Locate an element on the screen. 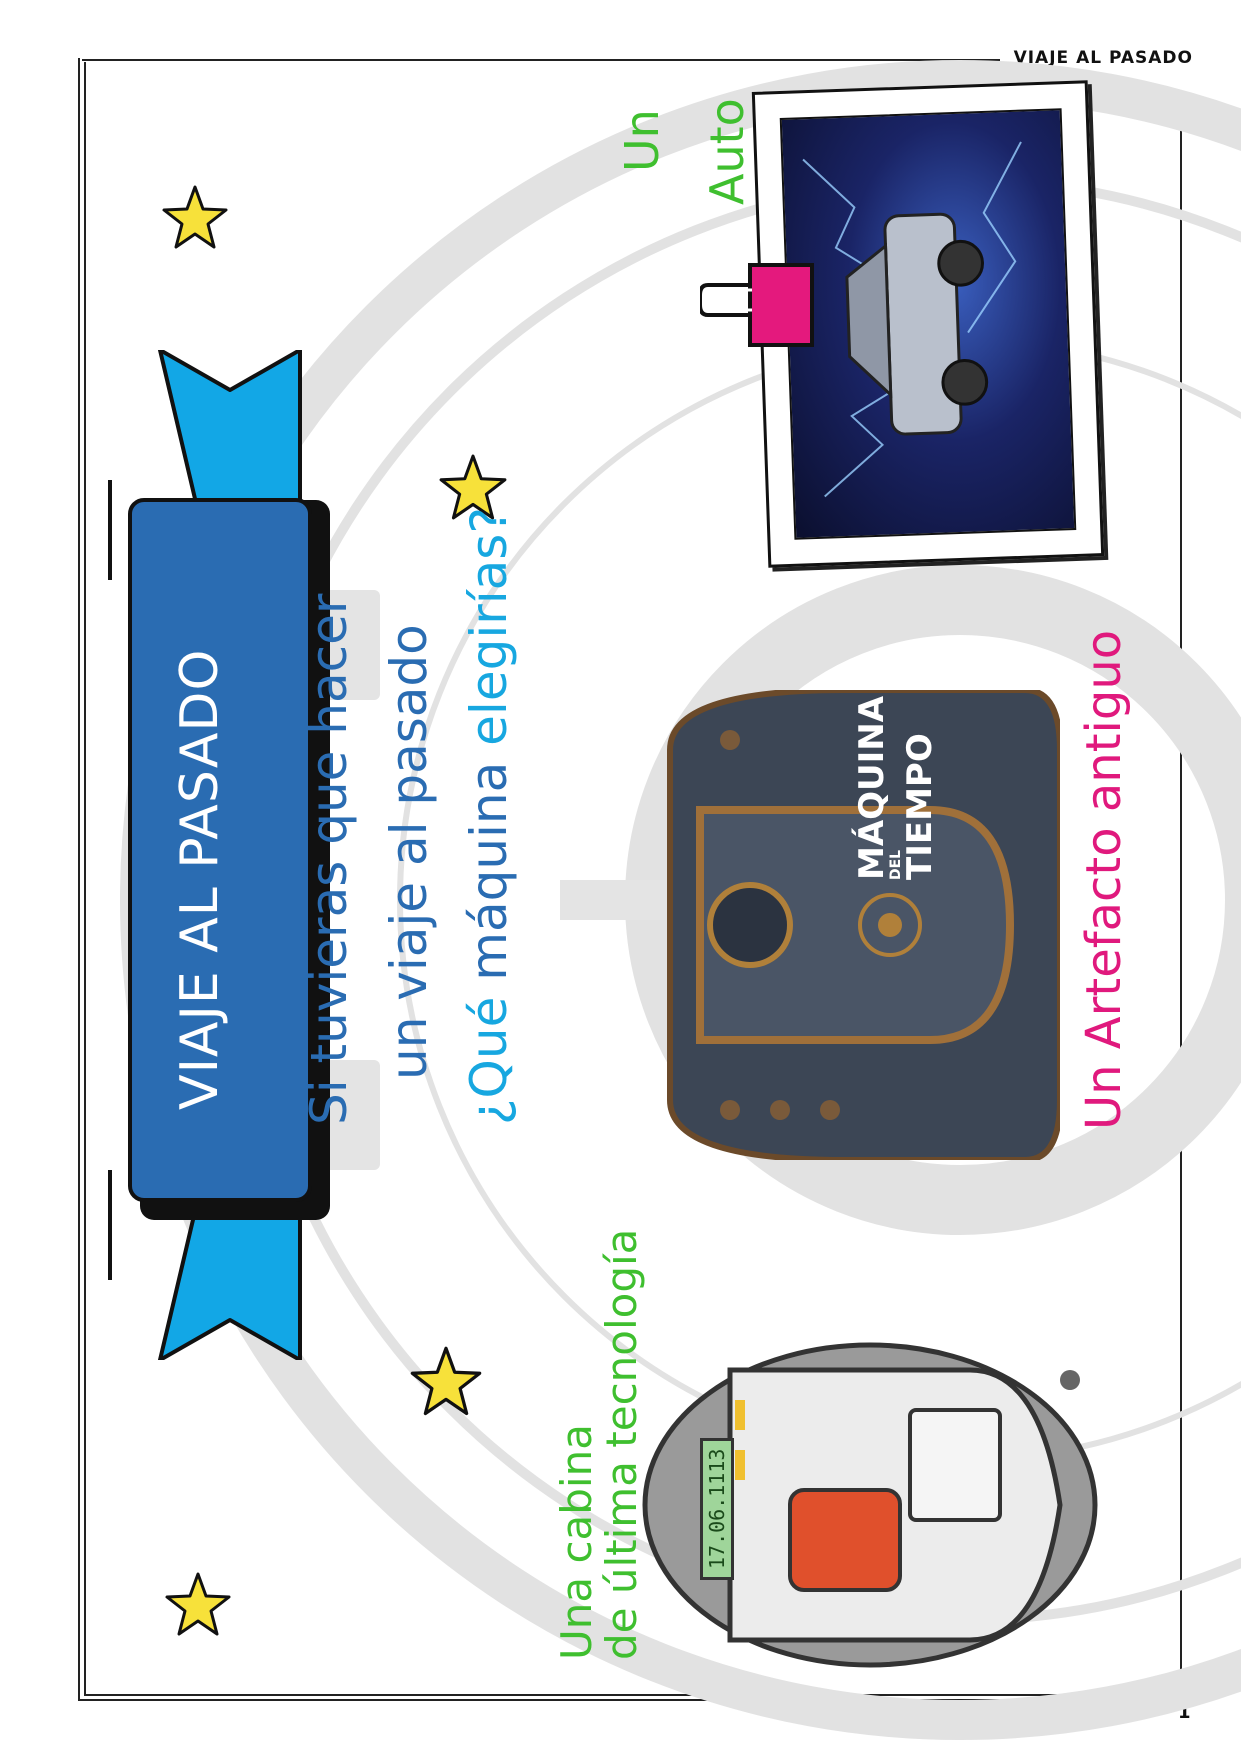 The width and height of the screenshot is (1241, 1754). option-auto-line1: Un is located at coordinates (642, 140).